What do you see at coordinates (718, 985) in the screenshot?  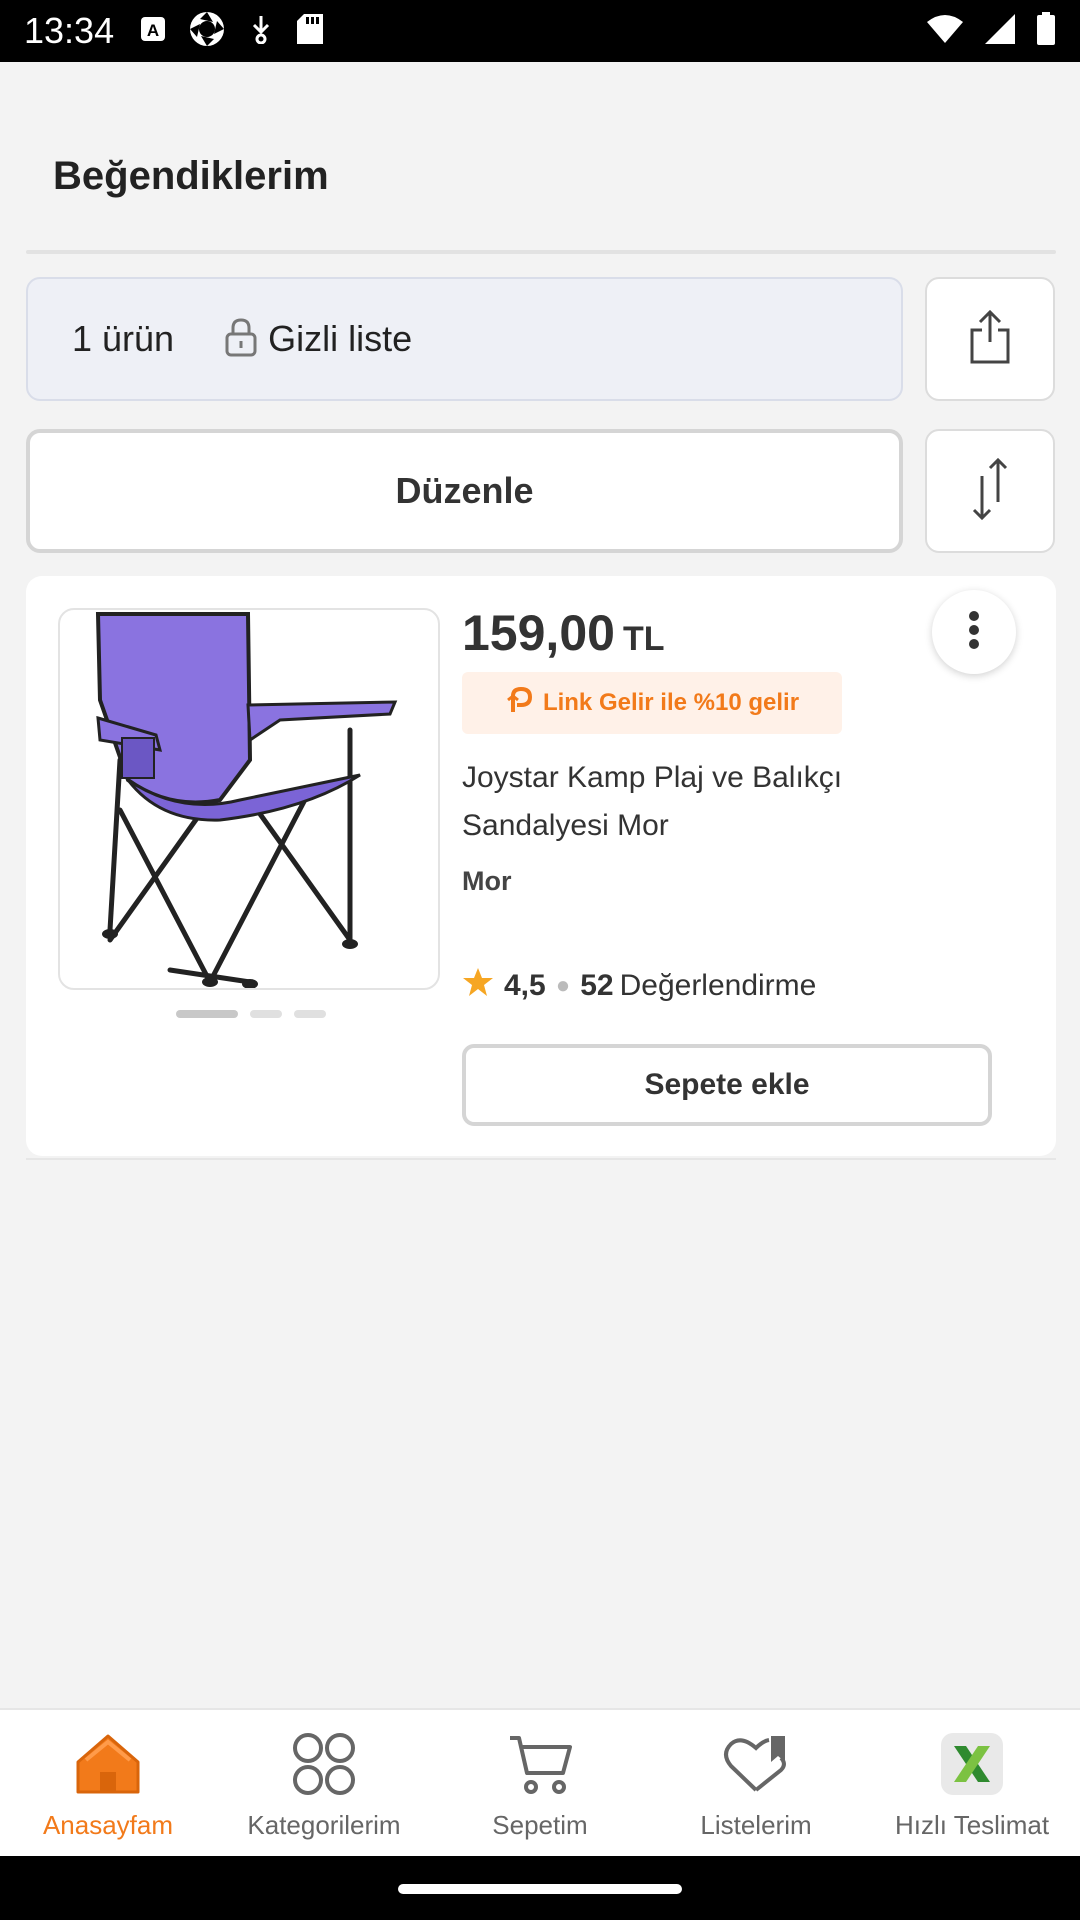 I see `review-label: Değerlendirme` at bounding box center [718, 985].